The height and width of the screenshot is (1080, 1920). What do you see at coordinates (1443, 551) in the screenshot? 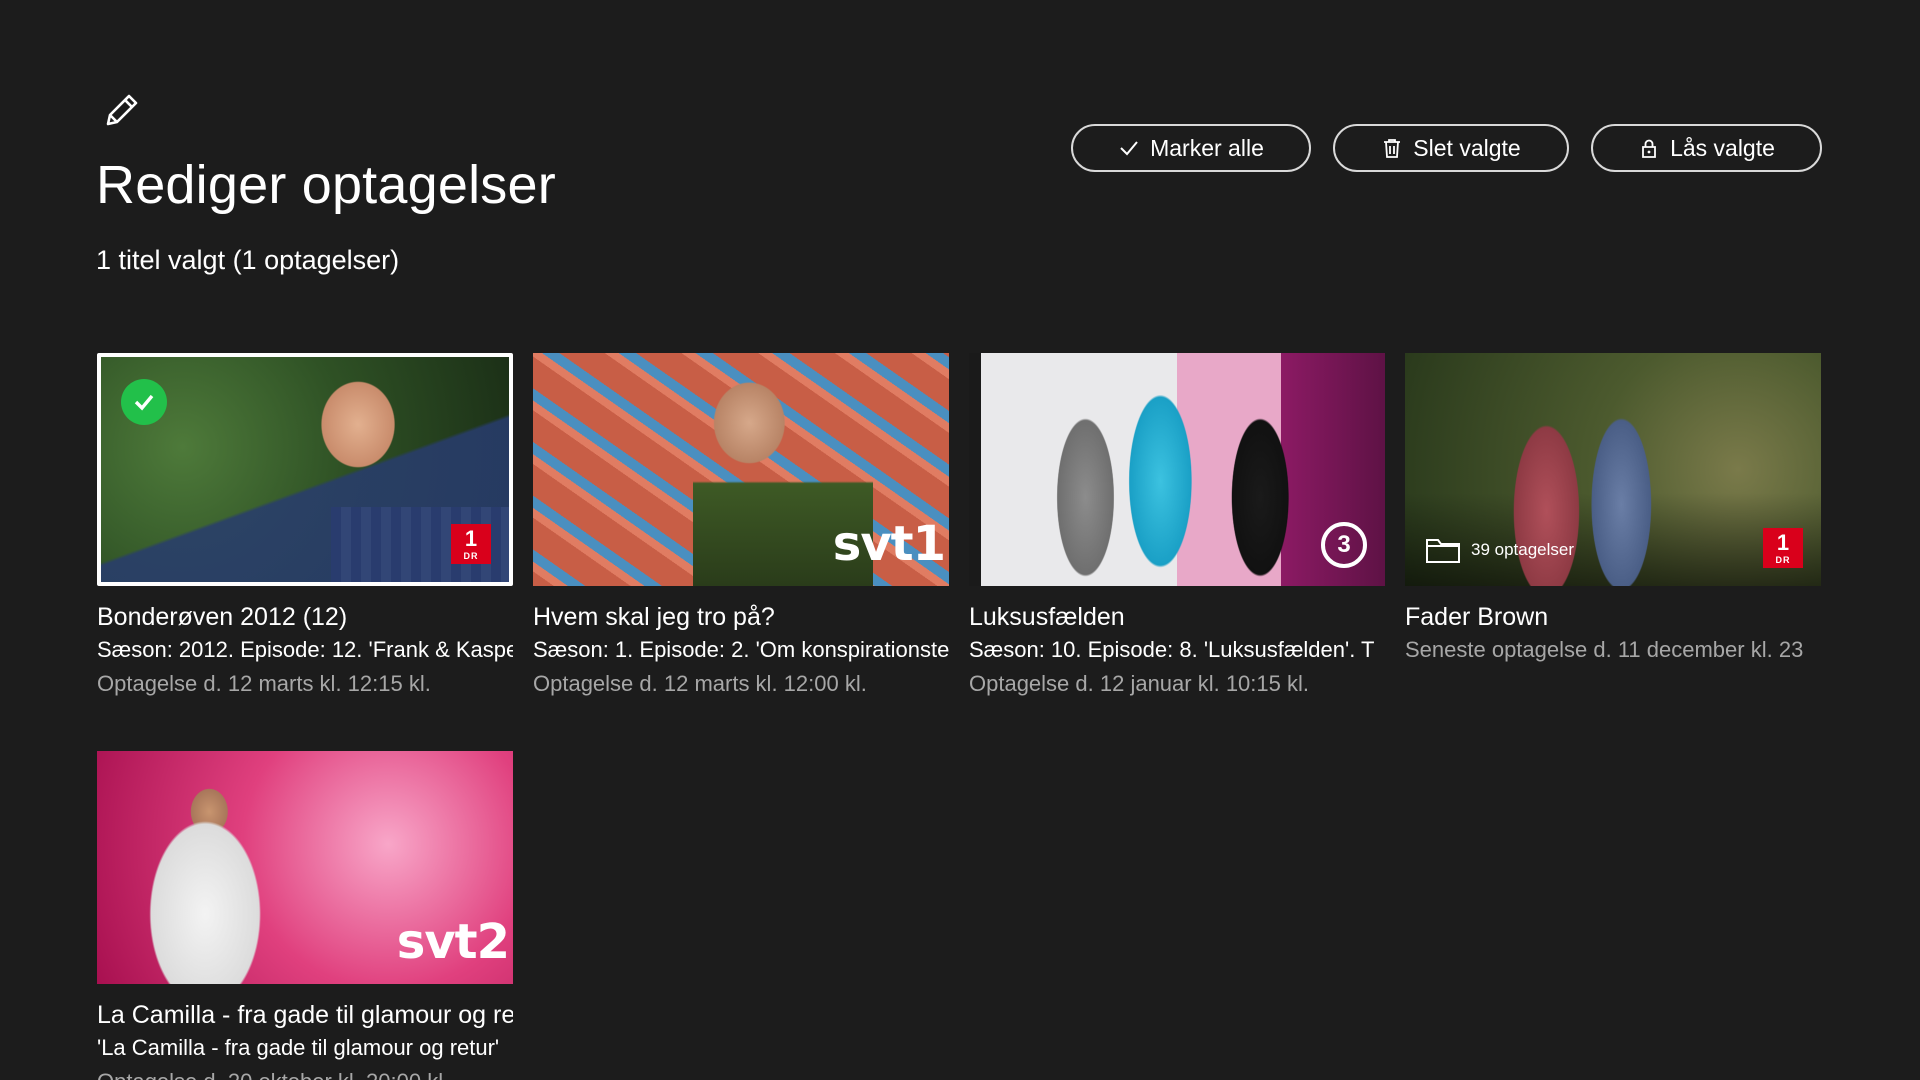
I see `folder-icon` at bounding box center [1443, 551].